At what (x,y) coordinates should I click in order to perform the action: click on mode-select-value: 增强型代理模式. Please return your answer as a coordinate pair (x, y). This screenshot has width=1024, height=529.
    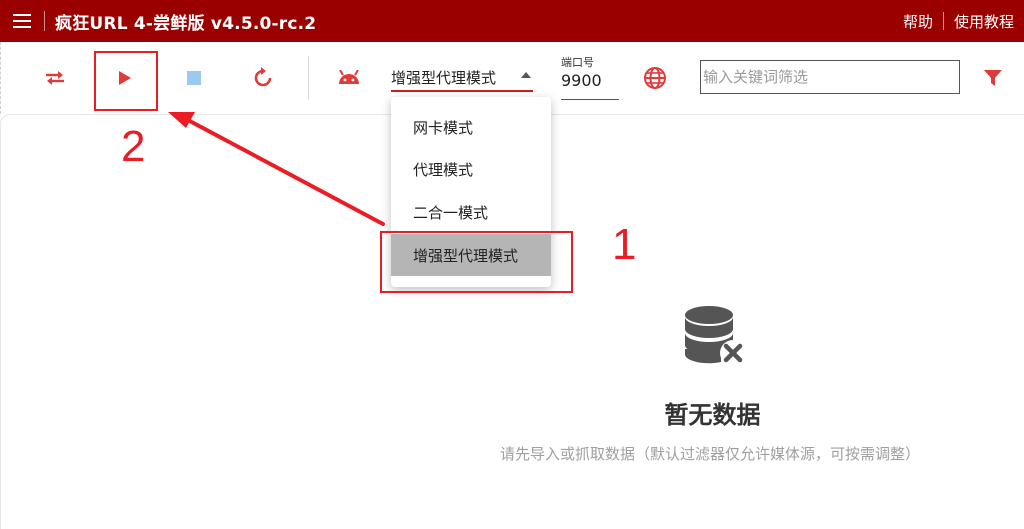
    Looking at the image, I should click on (444, 77).